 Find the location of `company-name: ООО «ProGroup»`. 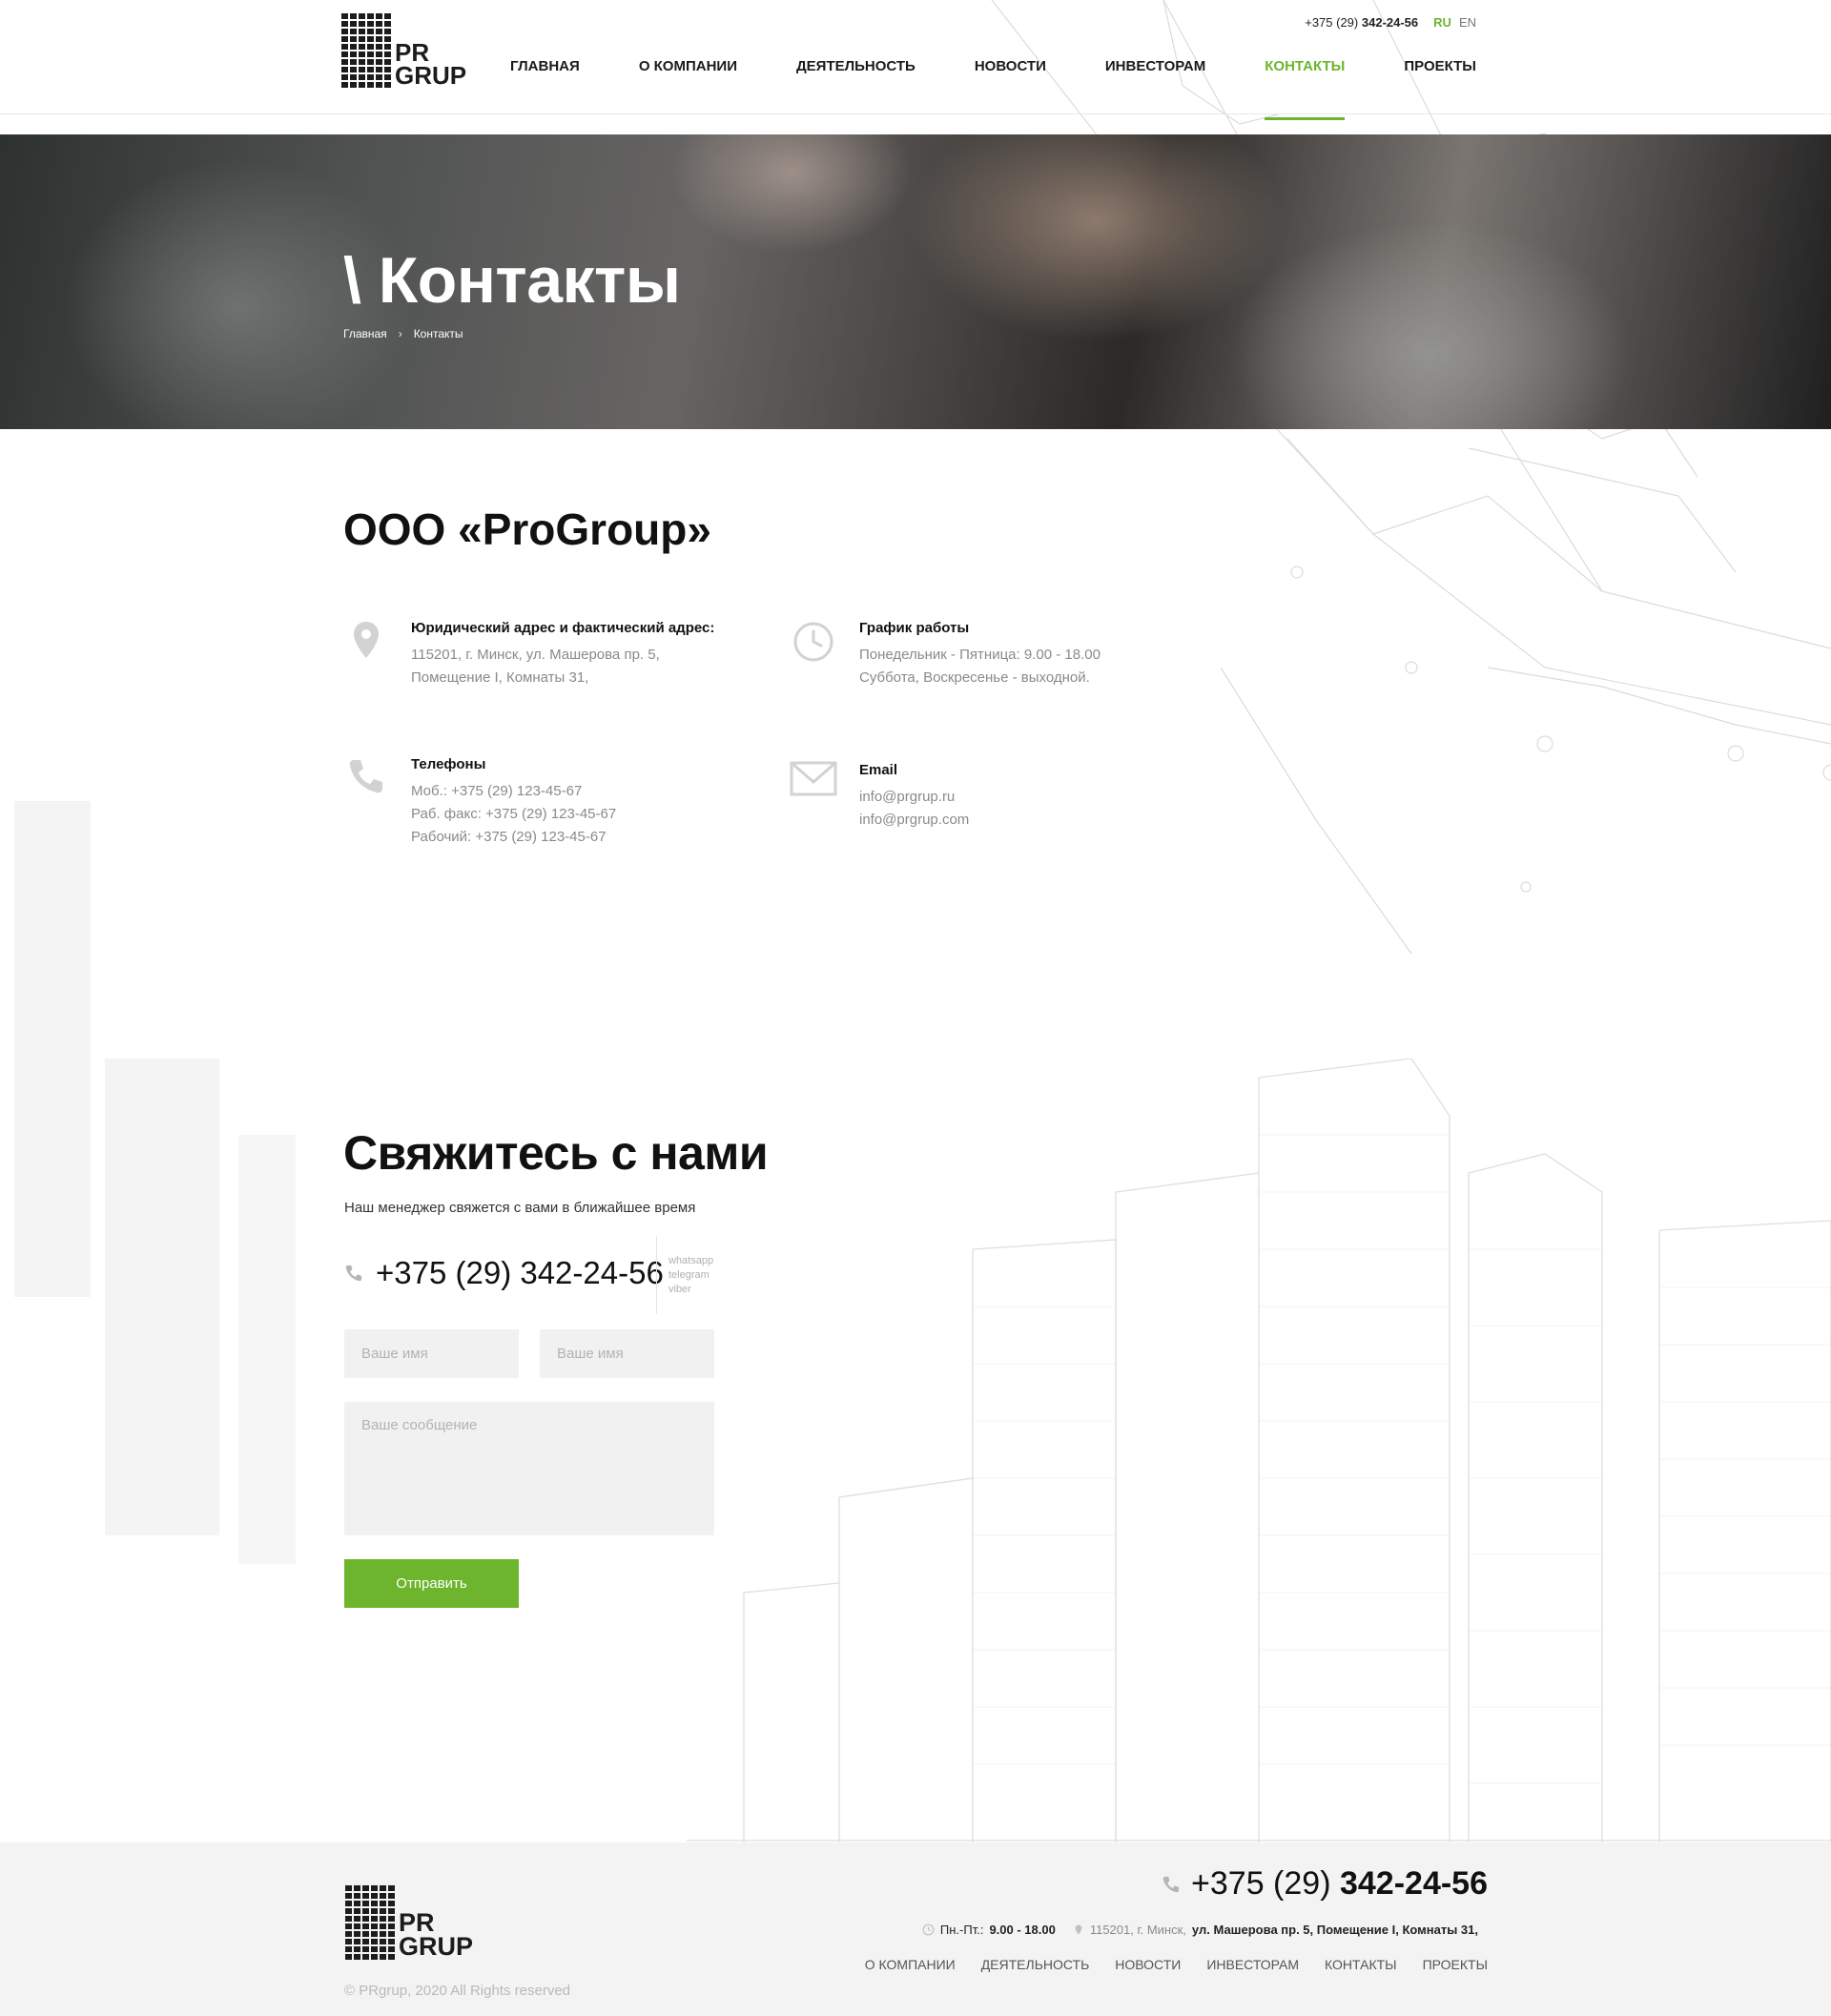

company-name: ООО «ProGroup» is located at coordinates (527, 529).